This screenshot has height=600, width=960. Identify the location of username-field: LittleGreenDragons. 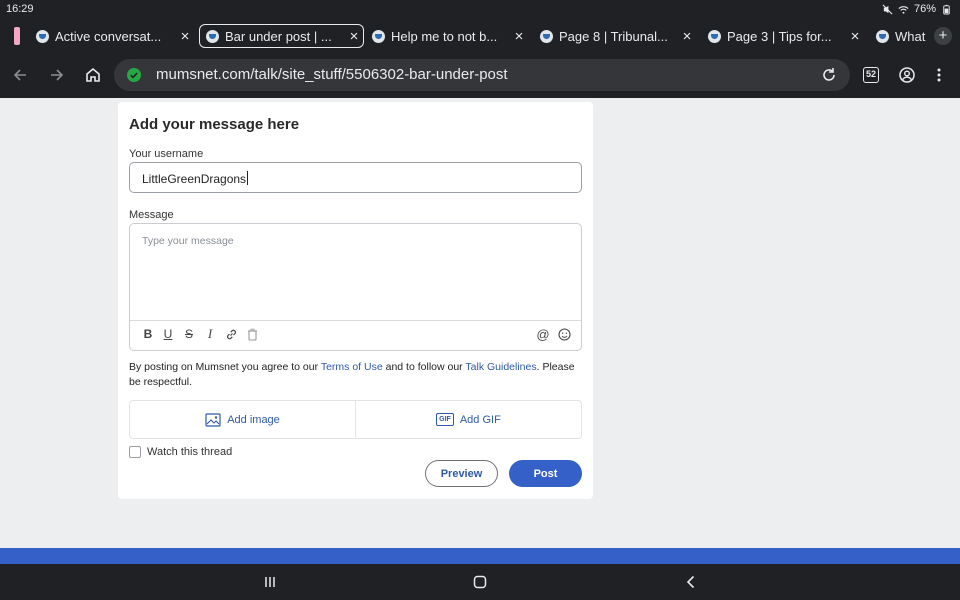
(355, 177).